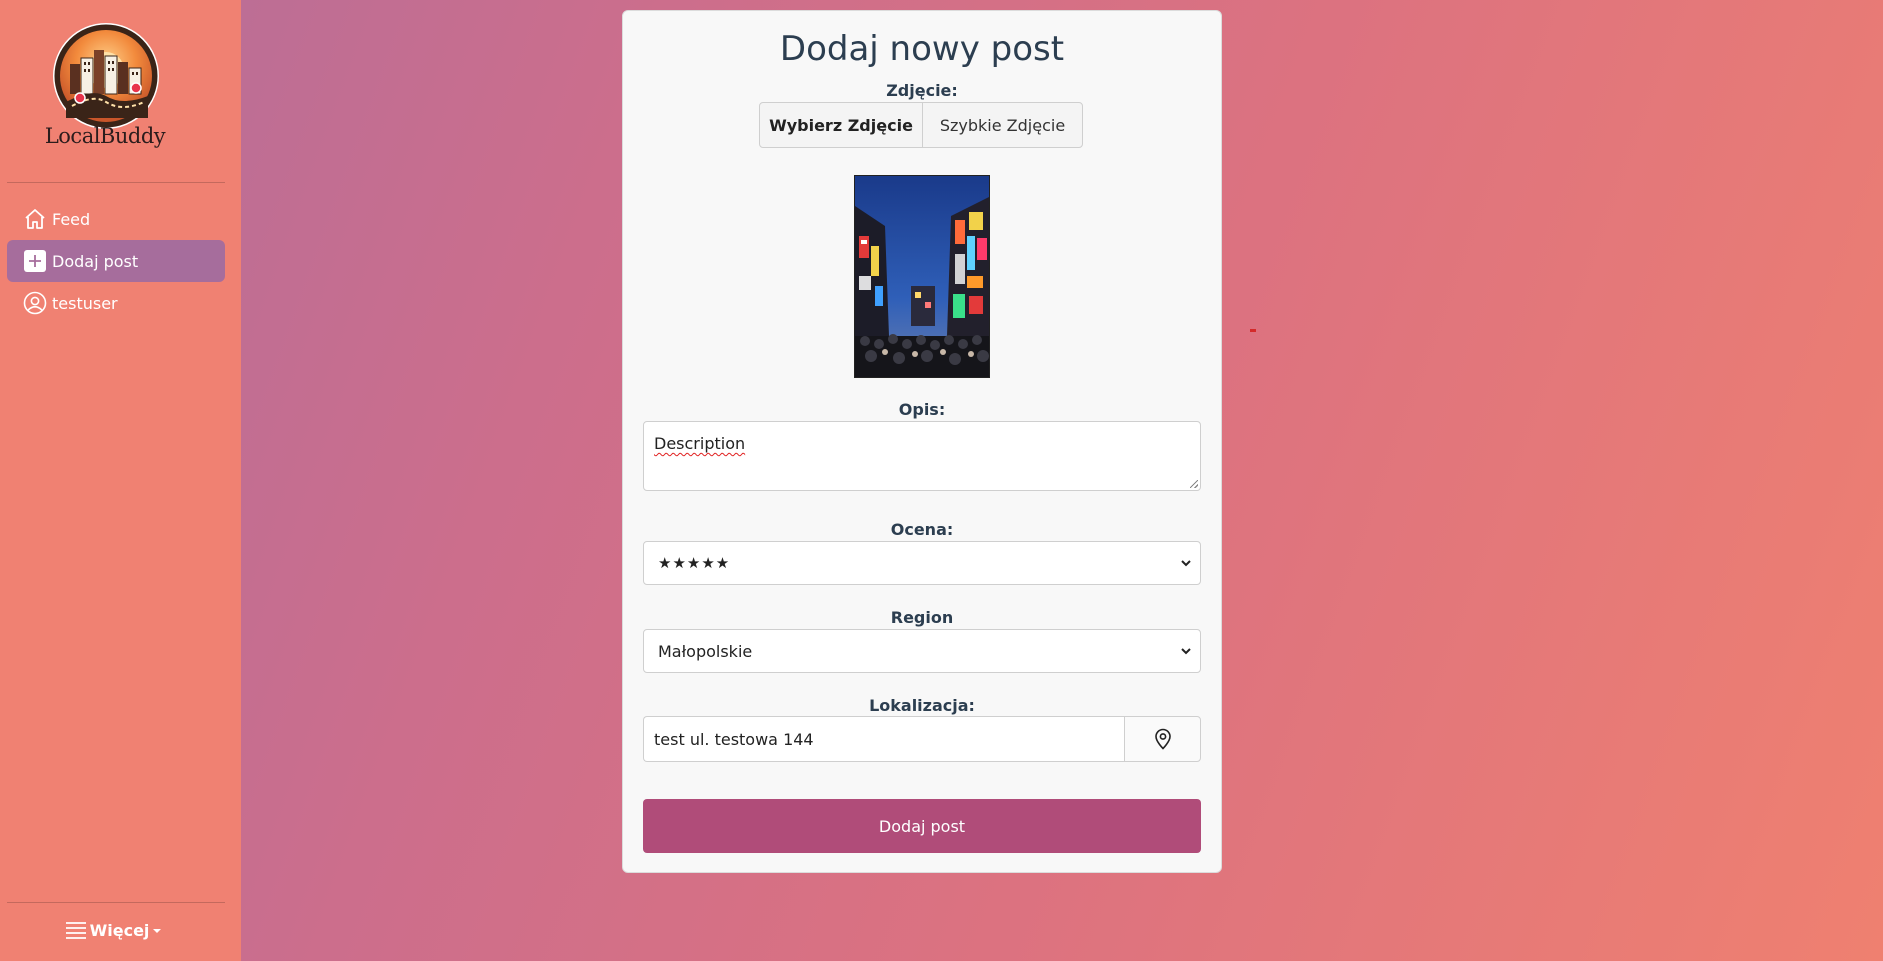  Describe the element at coordinates (922, 617) in the screenshot. I see `region-label: Region` at that location.